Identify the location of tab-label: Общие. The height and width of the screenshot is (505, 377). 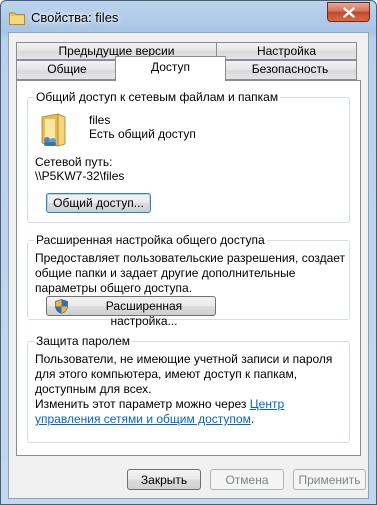
(67, 69).